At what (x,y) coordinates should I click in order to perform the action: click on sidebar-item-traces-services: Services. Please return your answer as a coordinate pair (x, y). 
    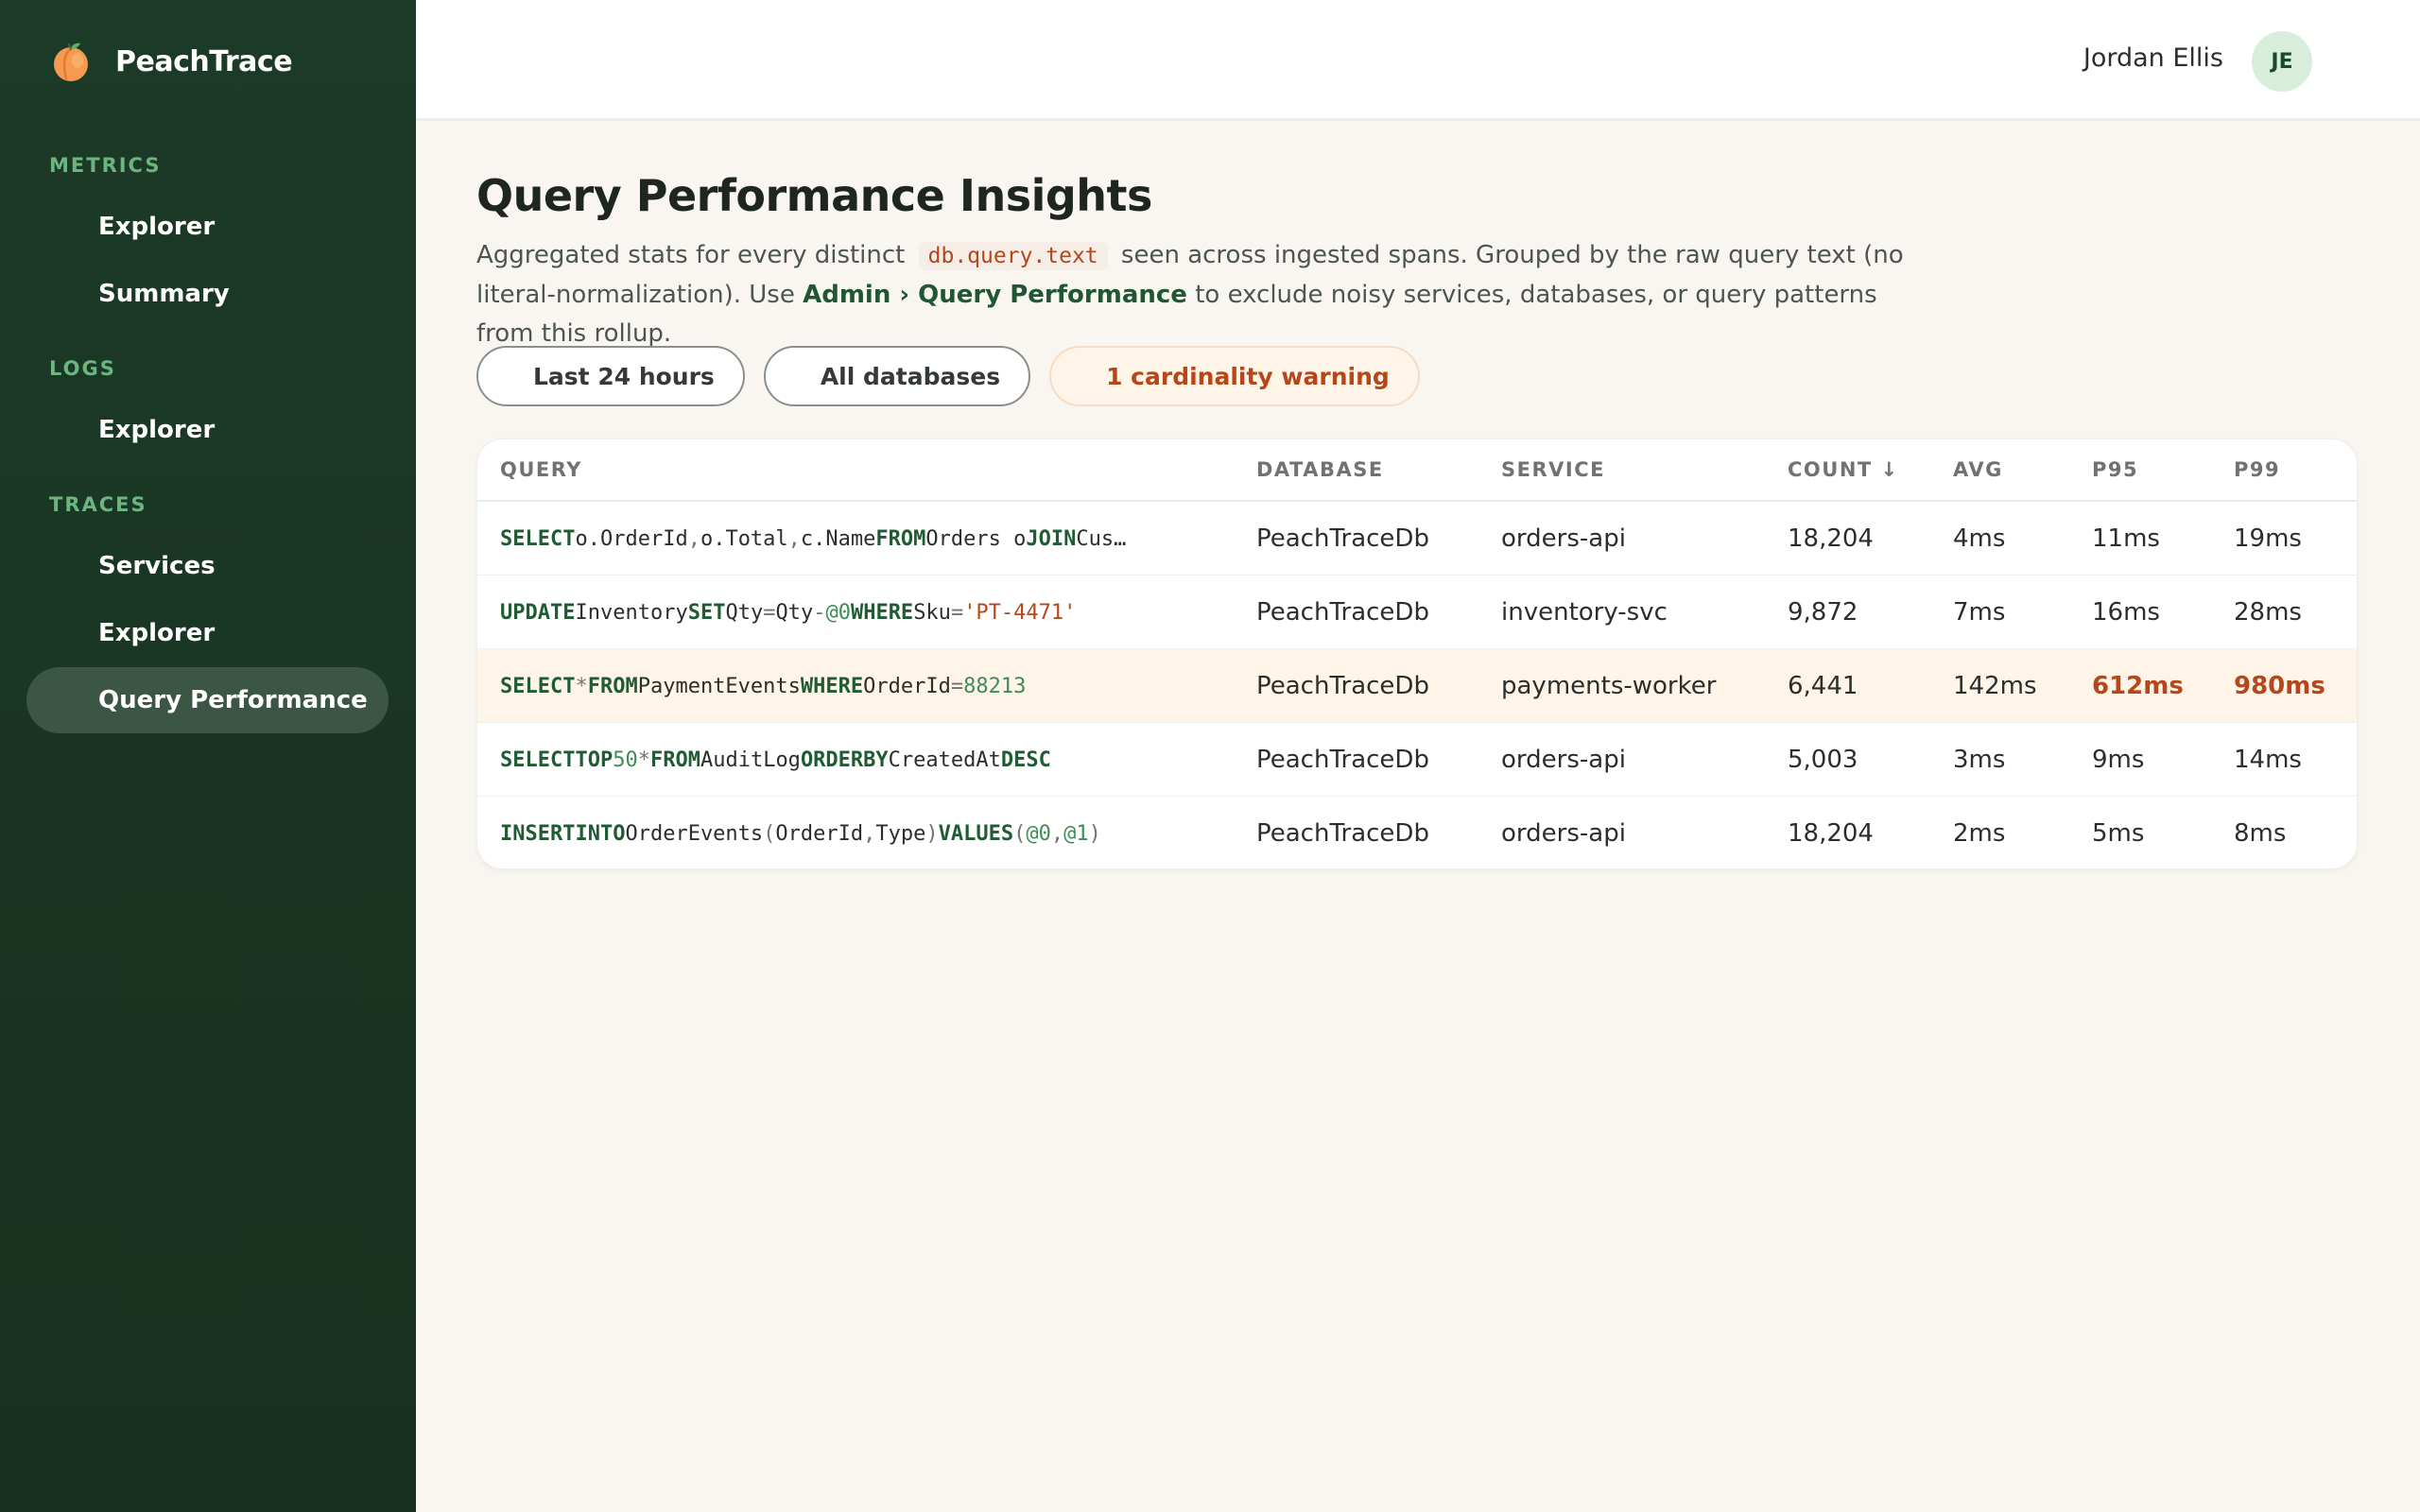
    Looking at the image, I should click on (207, 566).